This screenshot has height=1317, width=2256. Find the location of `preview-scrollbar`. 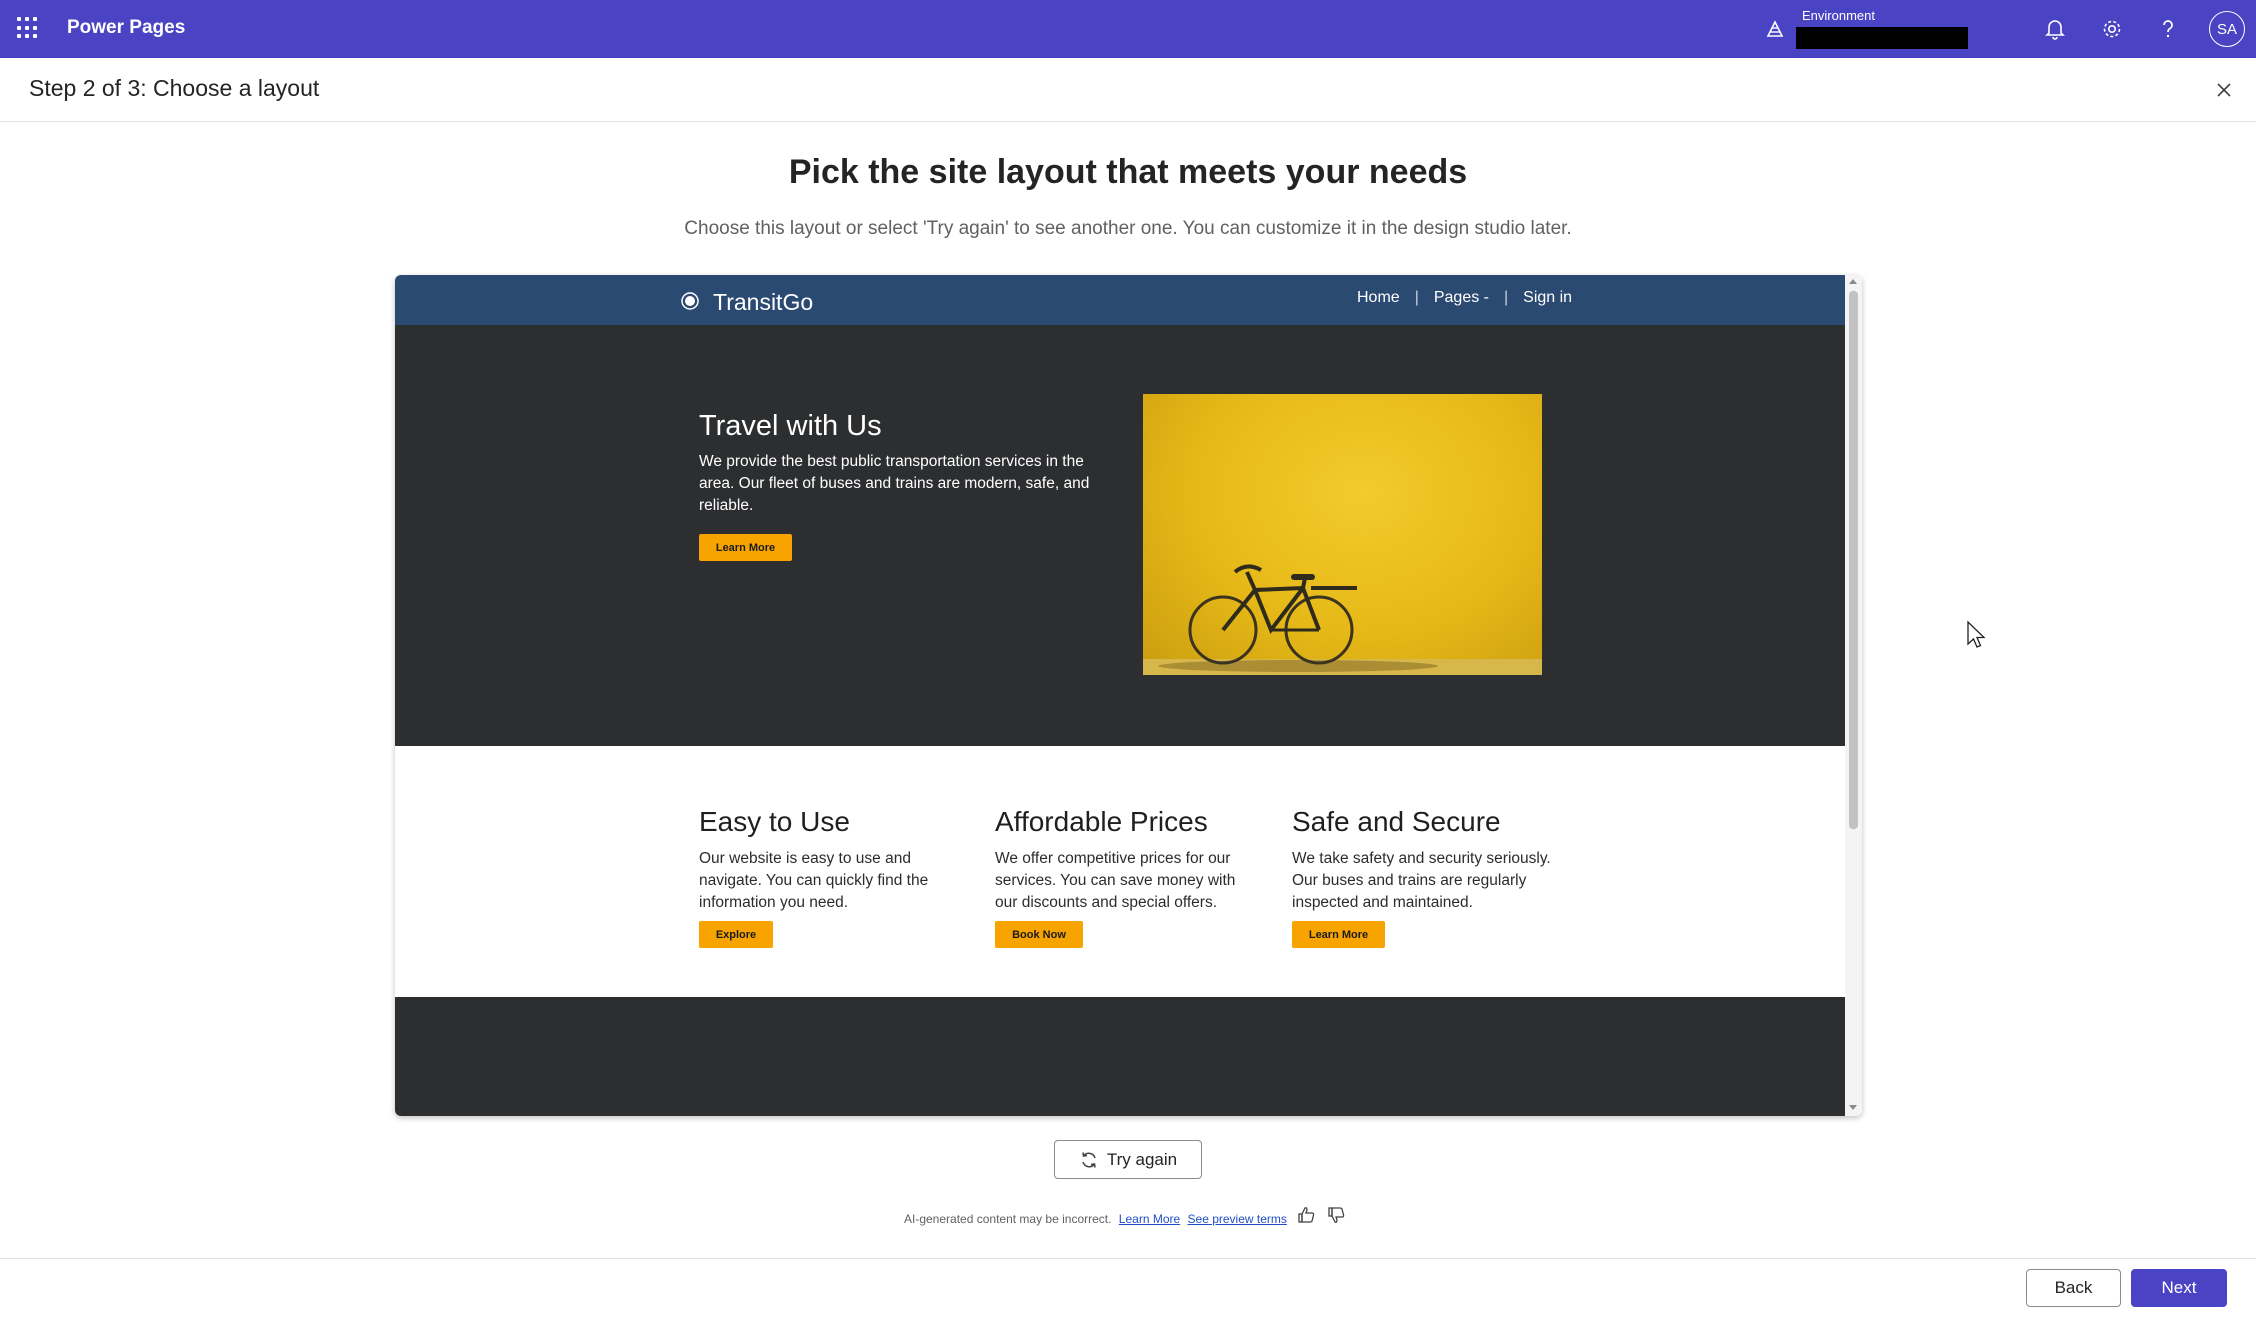

preview-scrollbar is located at coordinates (1853, 695).